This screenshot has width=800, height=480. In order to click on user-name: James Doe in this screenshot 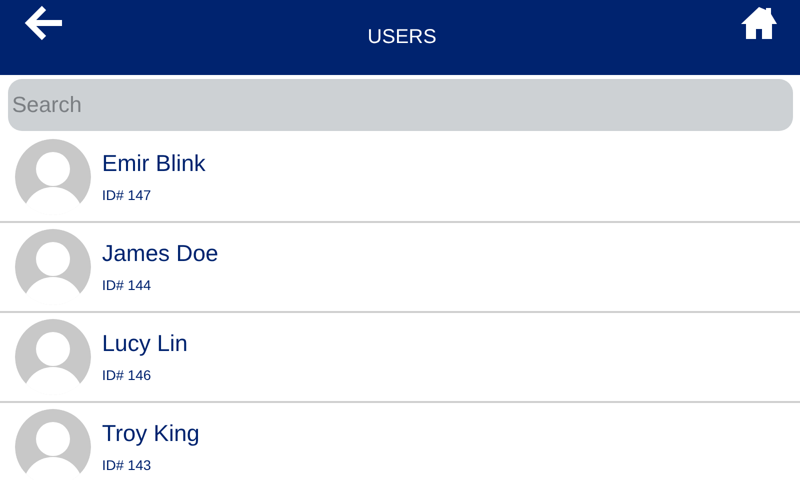, I will do `click(160, 253)`.